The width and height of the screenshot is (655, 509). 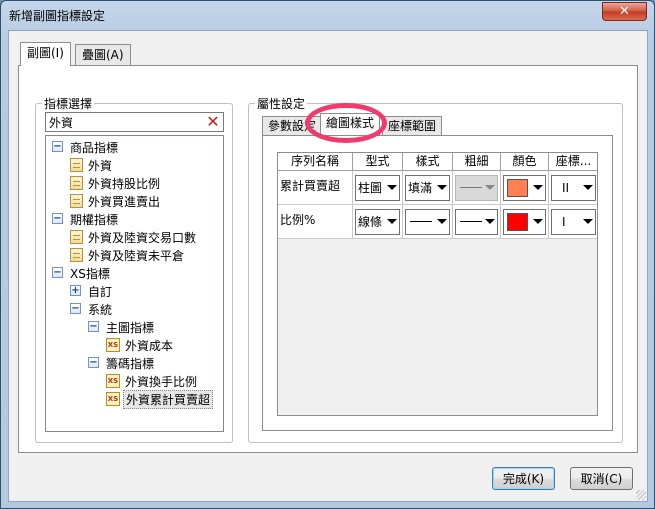 What do you see at coordinates (134, 309) in the screenshot?
I see `tree-node-system: − 系統` at bounding box center [134, 309].